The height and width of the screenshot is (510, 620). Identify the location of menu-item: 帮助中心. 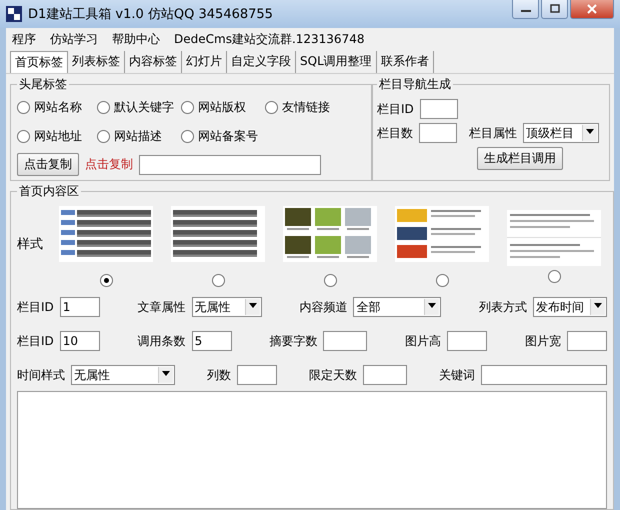
(136, 39).